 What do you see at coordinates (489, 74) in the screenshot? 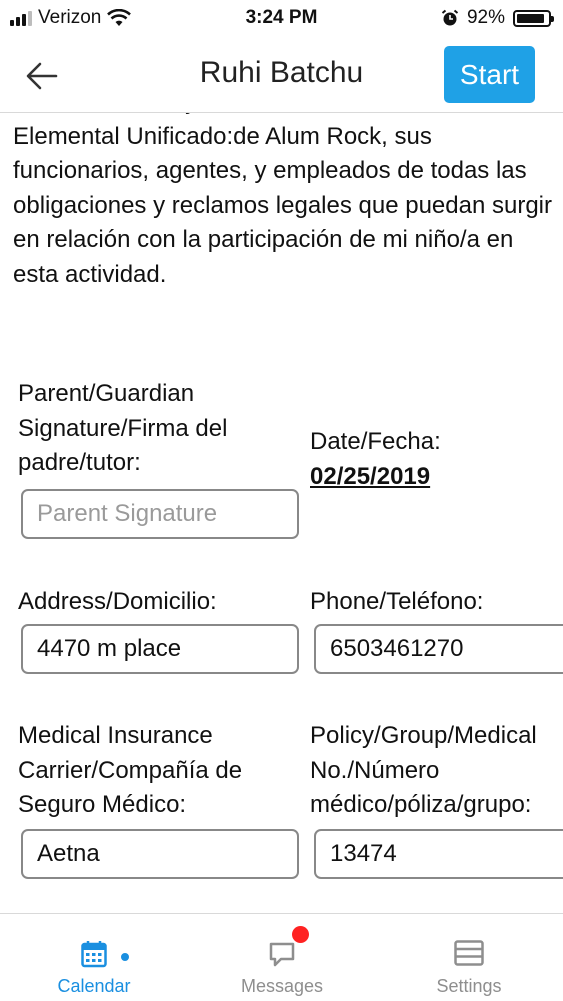
I see `start-button: Start` at bounding box center [489, 74].